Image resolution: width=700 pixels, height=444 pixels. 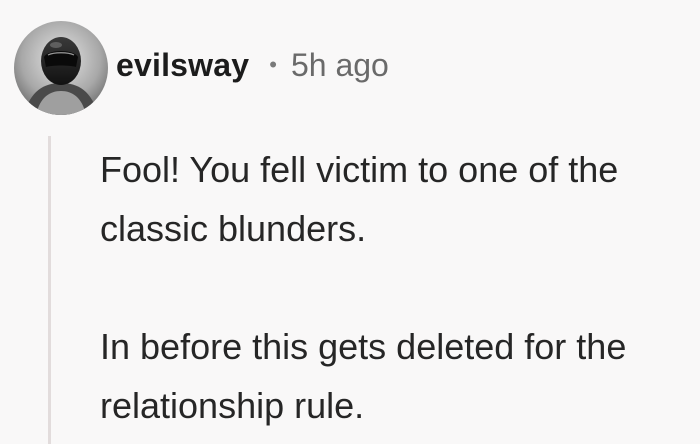 I want to click on avatar, so click(x=61, y=68).